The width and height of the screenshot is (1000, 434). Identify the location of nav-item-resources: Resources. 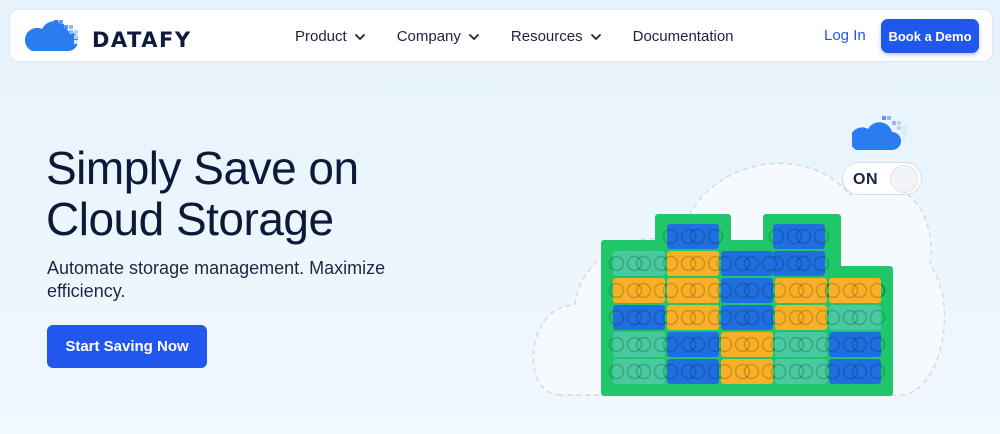
(556, 36).